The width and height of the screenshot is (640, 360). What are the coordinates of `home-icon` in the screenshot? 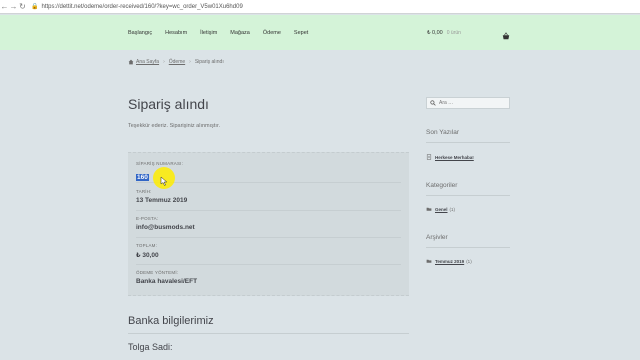 It's located at (131, 62).